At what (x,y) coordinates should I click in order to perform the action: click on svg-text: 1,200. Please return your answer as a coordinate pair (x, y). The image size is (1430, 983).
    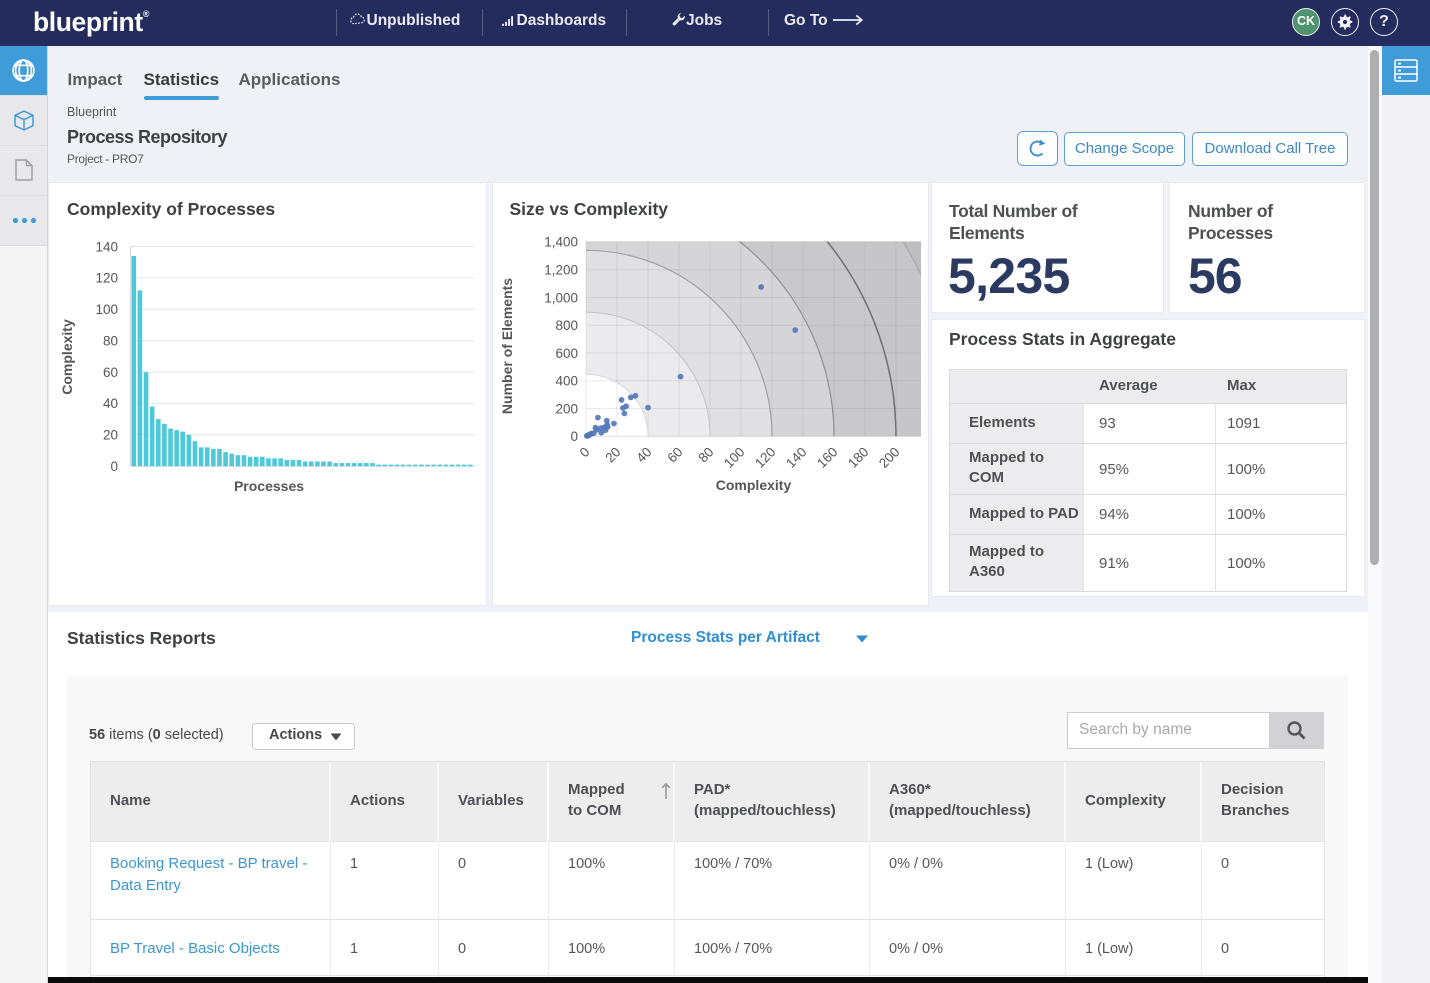
    Looking at the image, I should click on (561, 270).